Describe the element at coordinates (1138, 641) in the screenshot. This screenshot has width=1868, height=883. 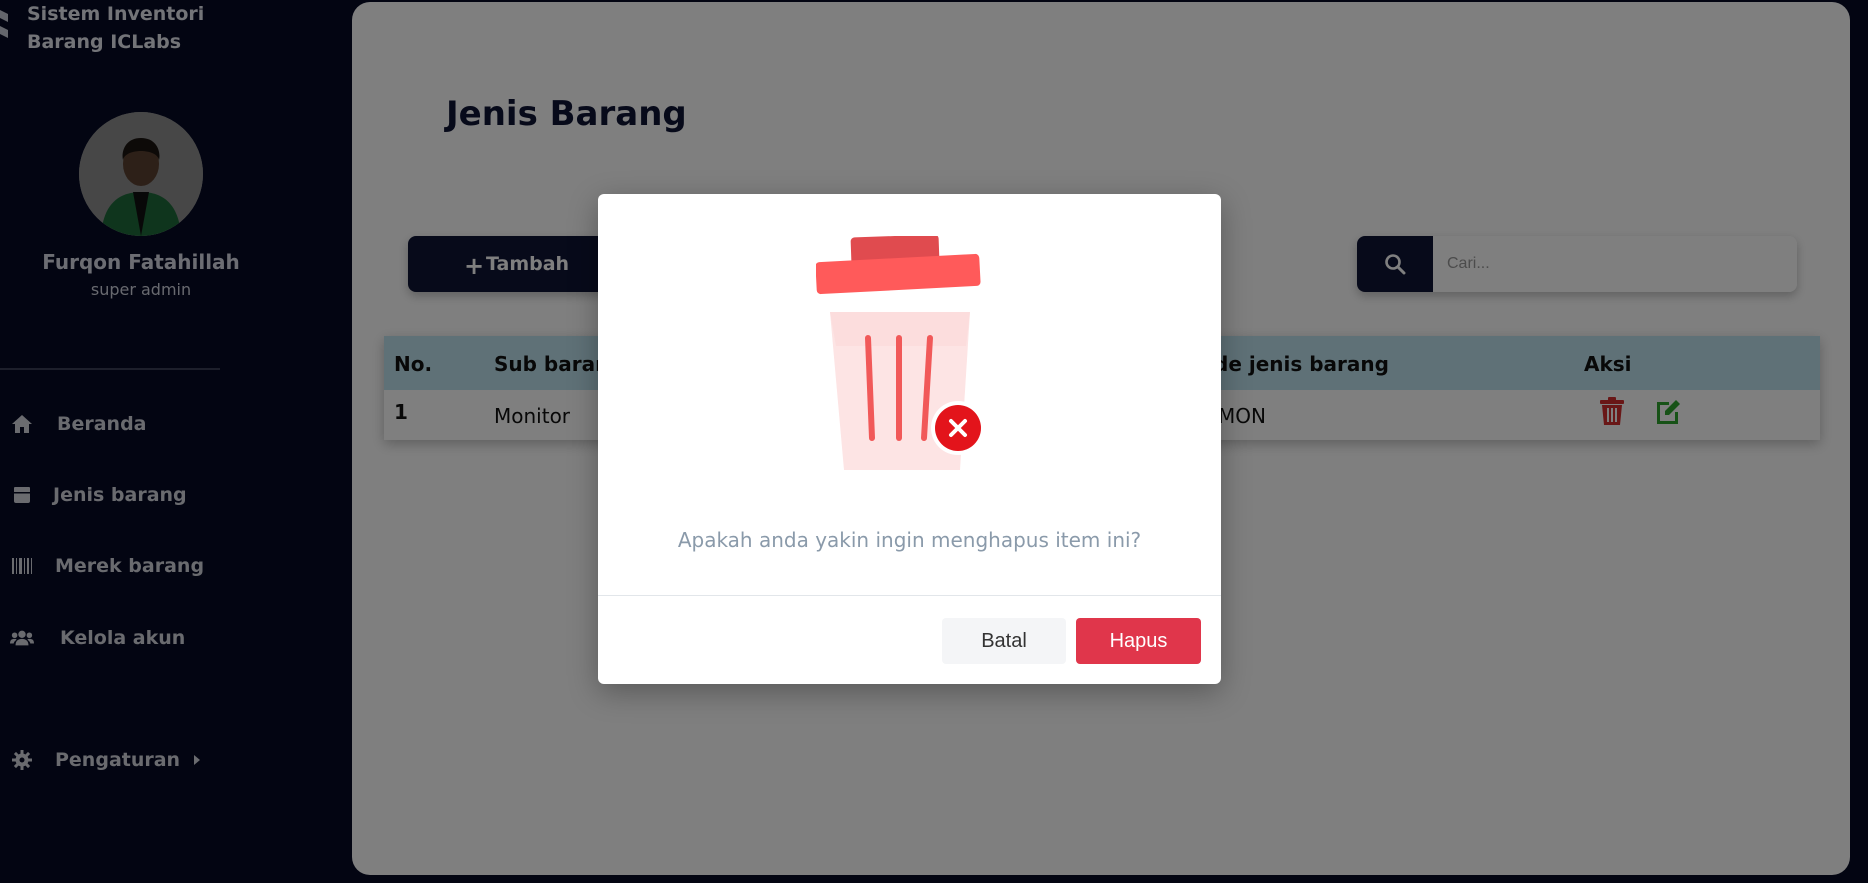
I see `confirm-delete-button: Hapus` at that location.